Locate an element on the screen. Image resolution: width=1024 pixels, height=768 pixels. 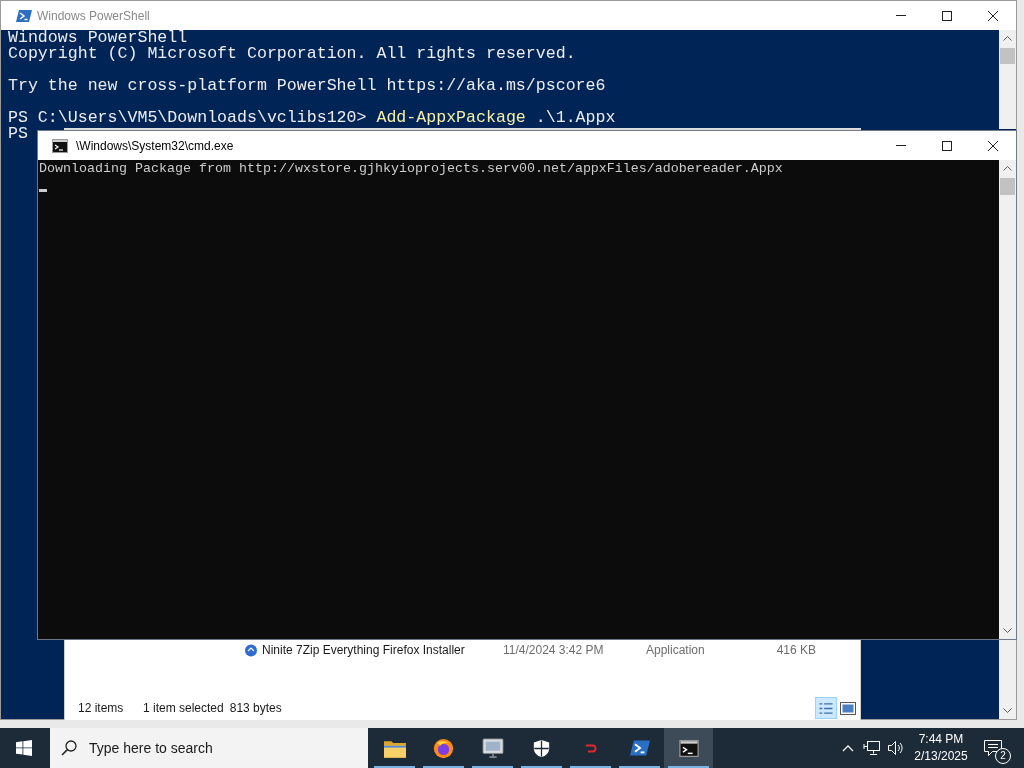
console-line: PS is located at coordinates (18, 134).